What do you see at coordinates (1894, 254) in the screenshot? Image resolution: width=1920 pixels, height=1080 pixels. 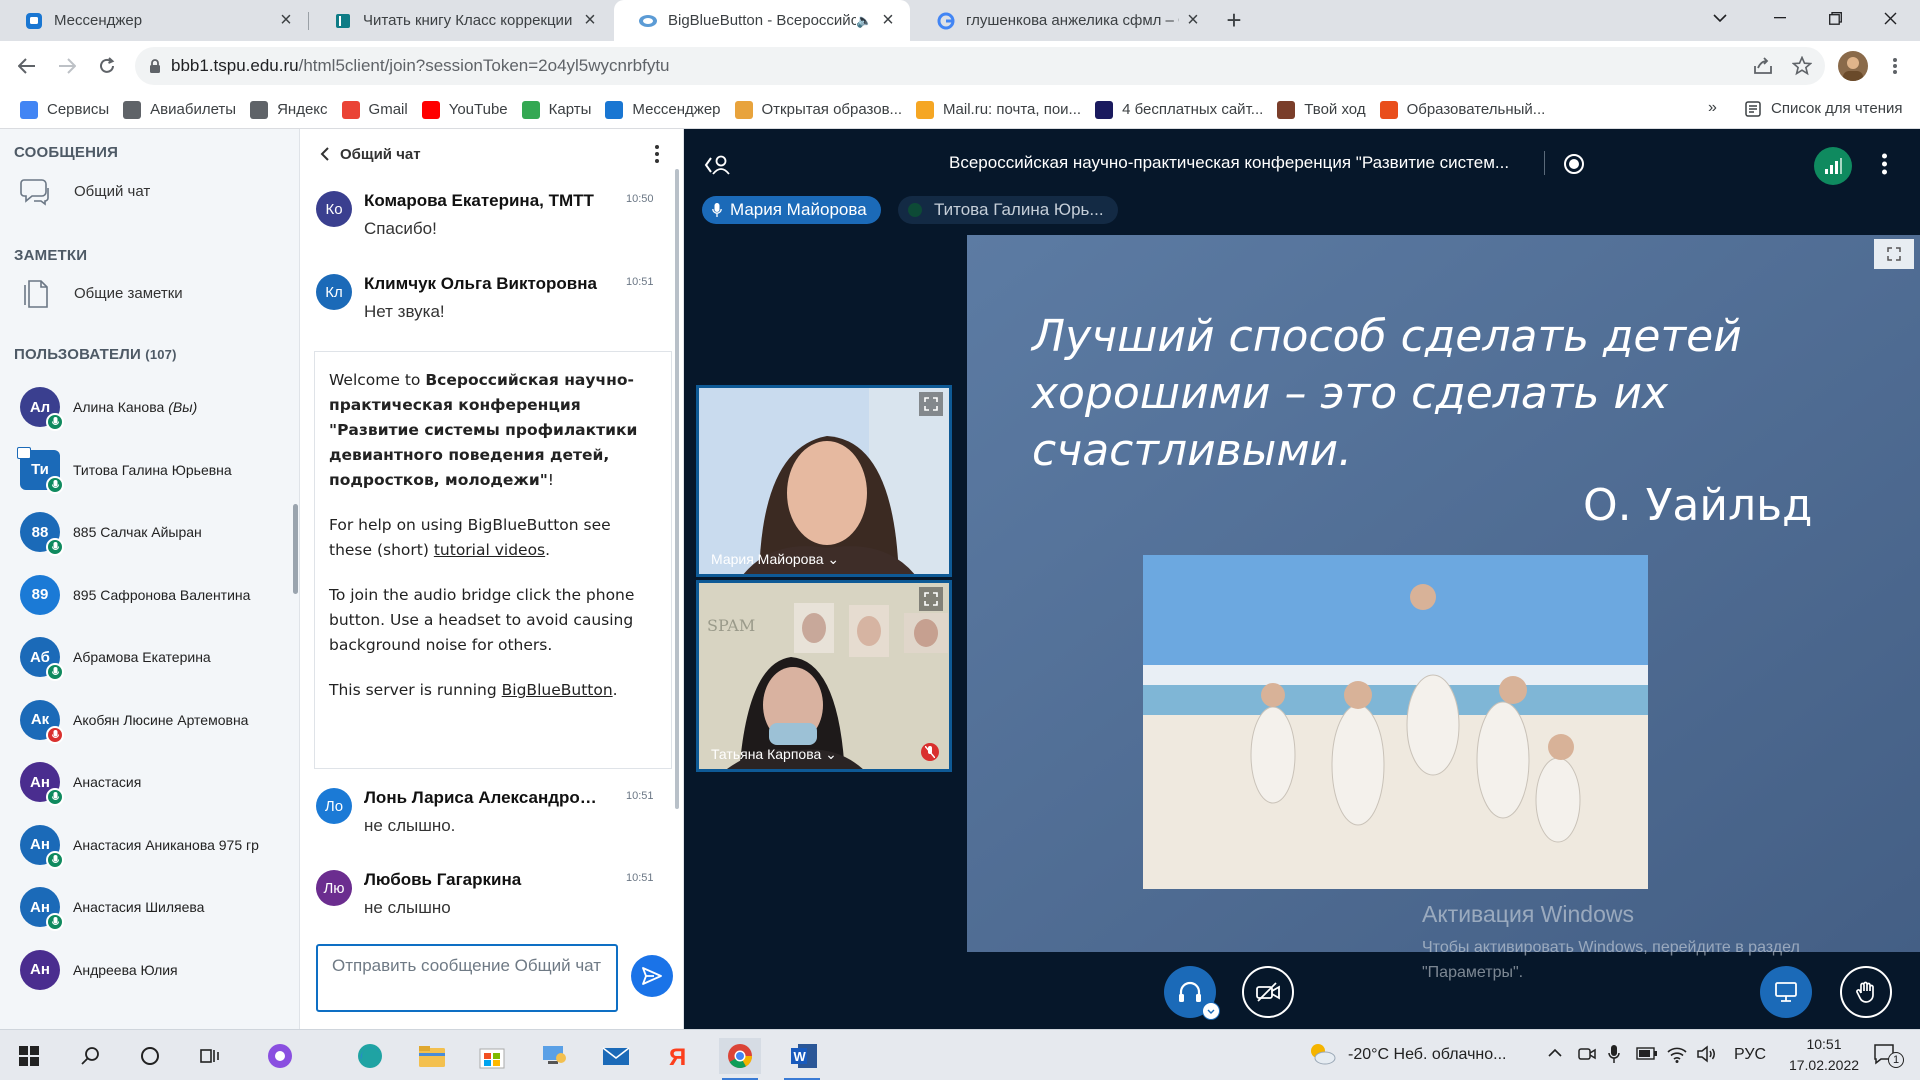 I see `slide-fullscreen-icon` at bounding box center [1894, 254].